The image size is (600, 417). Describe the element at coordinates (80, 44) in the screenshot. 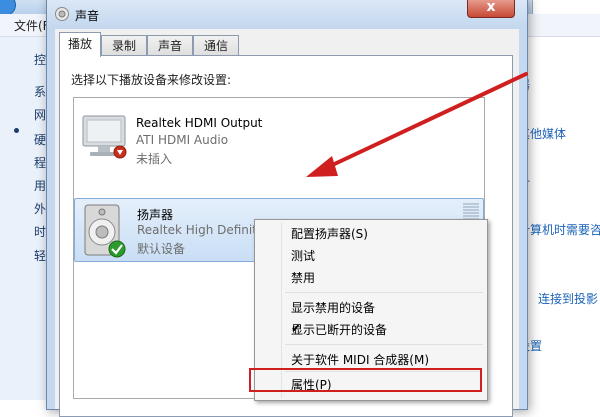

I see `tab-playback: 播放` at that location.